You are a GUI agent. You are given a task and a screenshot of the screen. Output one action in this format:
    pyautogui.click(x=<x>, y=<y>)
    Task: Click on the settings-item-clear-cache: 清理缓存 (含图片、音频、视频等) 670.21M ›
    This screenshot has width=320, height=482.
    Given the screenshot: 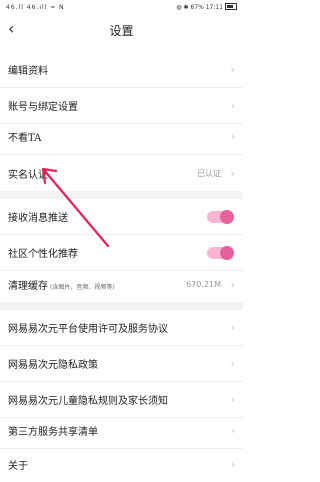 What is the action you would take?
    pyautogui.click(x=121, y=284)
    